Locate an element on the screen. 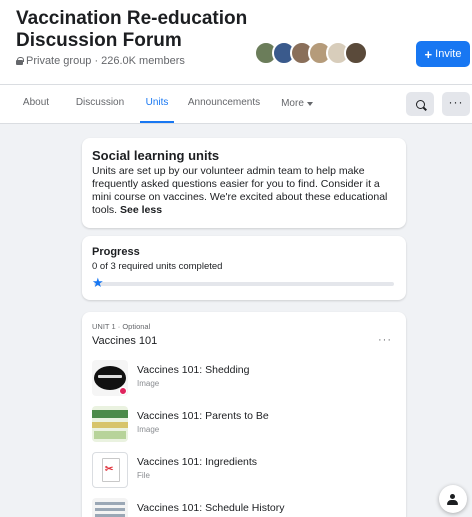  star-icon: ★ is located at coordinates (98, 282).